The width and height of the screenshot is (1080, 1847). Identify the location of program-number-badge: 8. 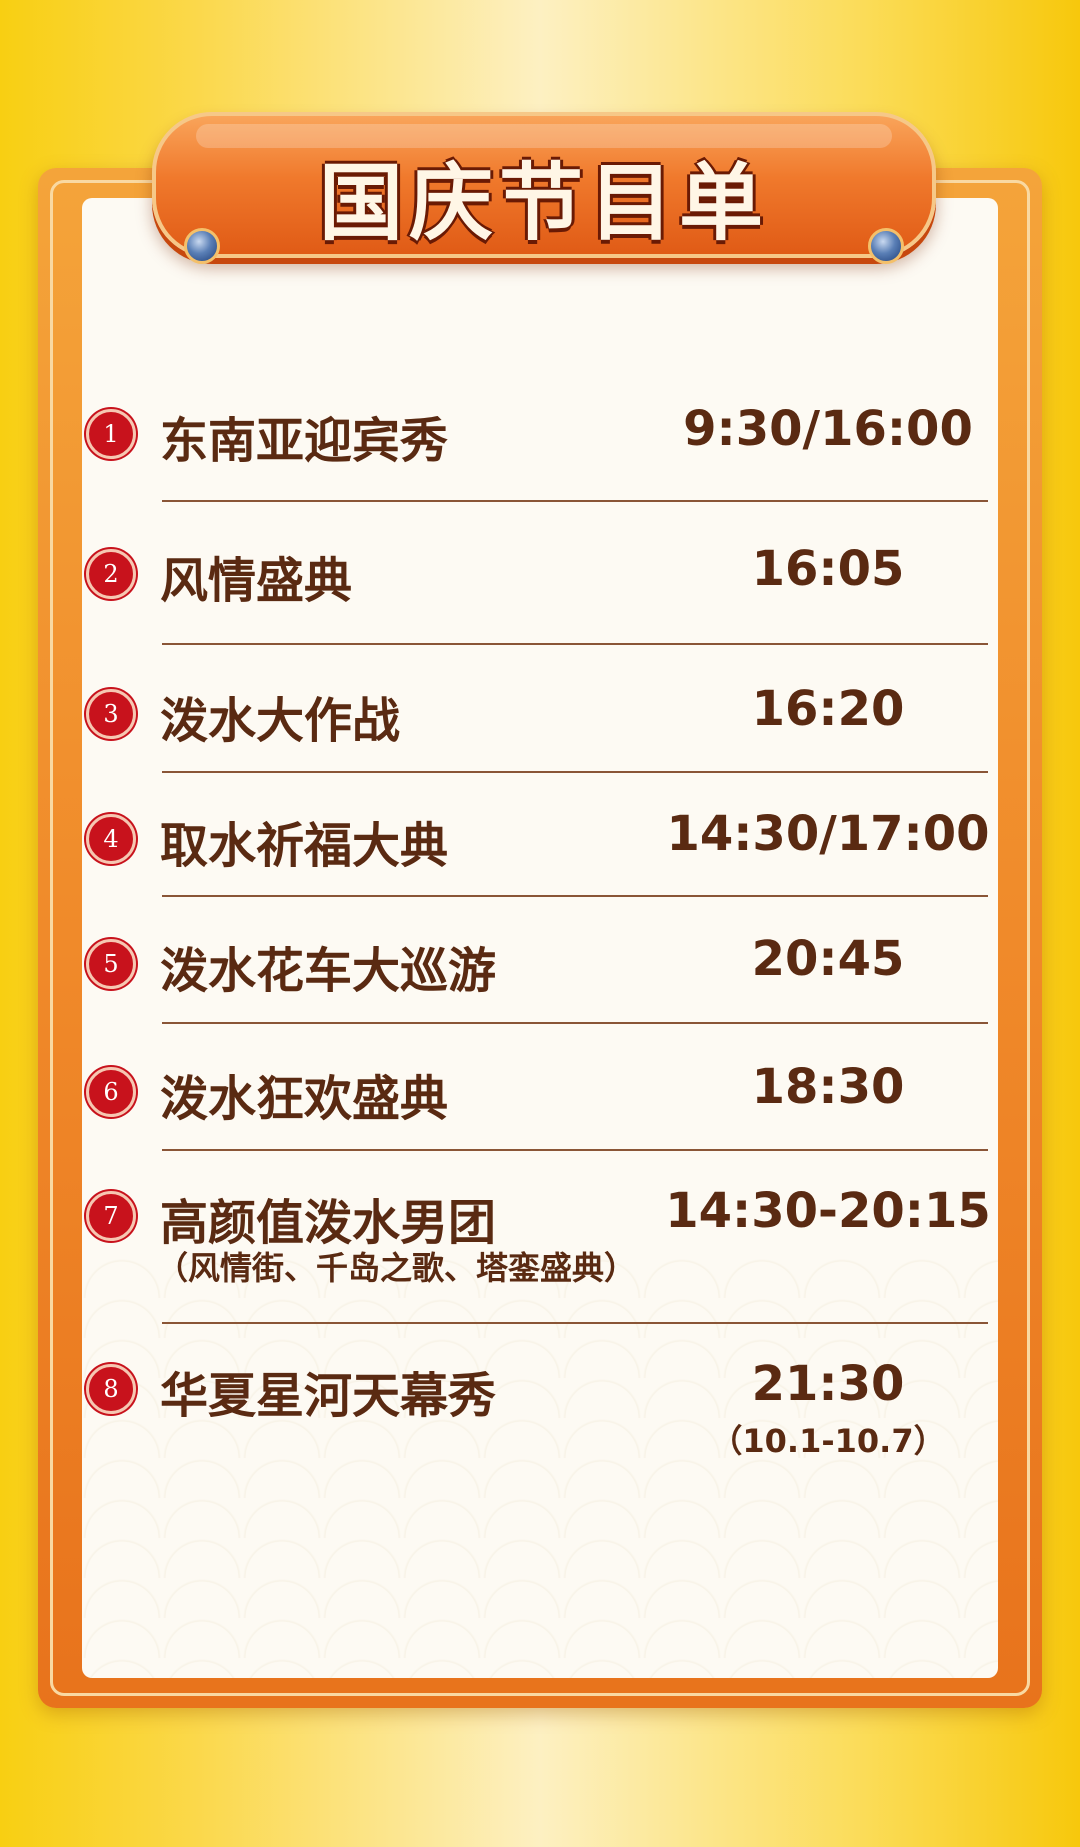
(111, 1389).